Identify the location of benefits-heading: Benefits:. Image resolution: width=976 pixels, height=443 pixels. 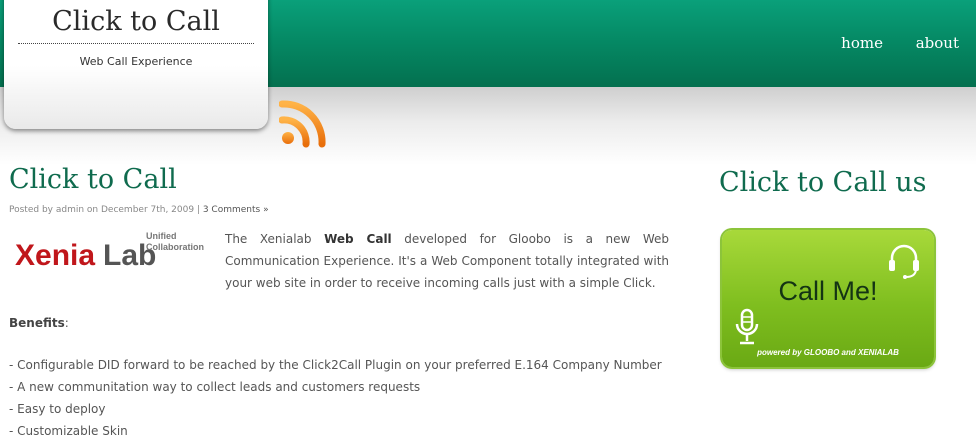
(39, 323).